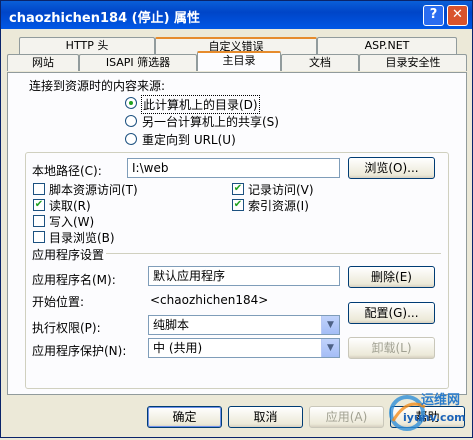 This screenshot has height=440, width=473. What do you see at coordinates (72, 222) in the screenshot?
I see `checkbox-write-label: 写入(W)` at bounding box center [72, 222].